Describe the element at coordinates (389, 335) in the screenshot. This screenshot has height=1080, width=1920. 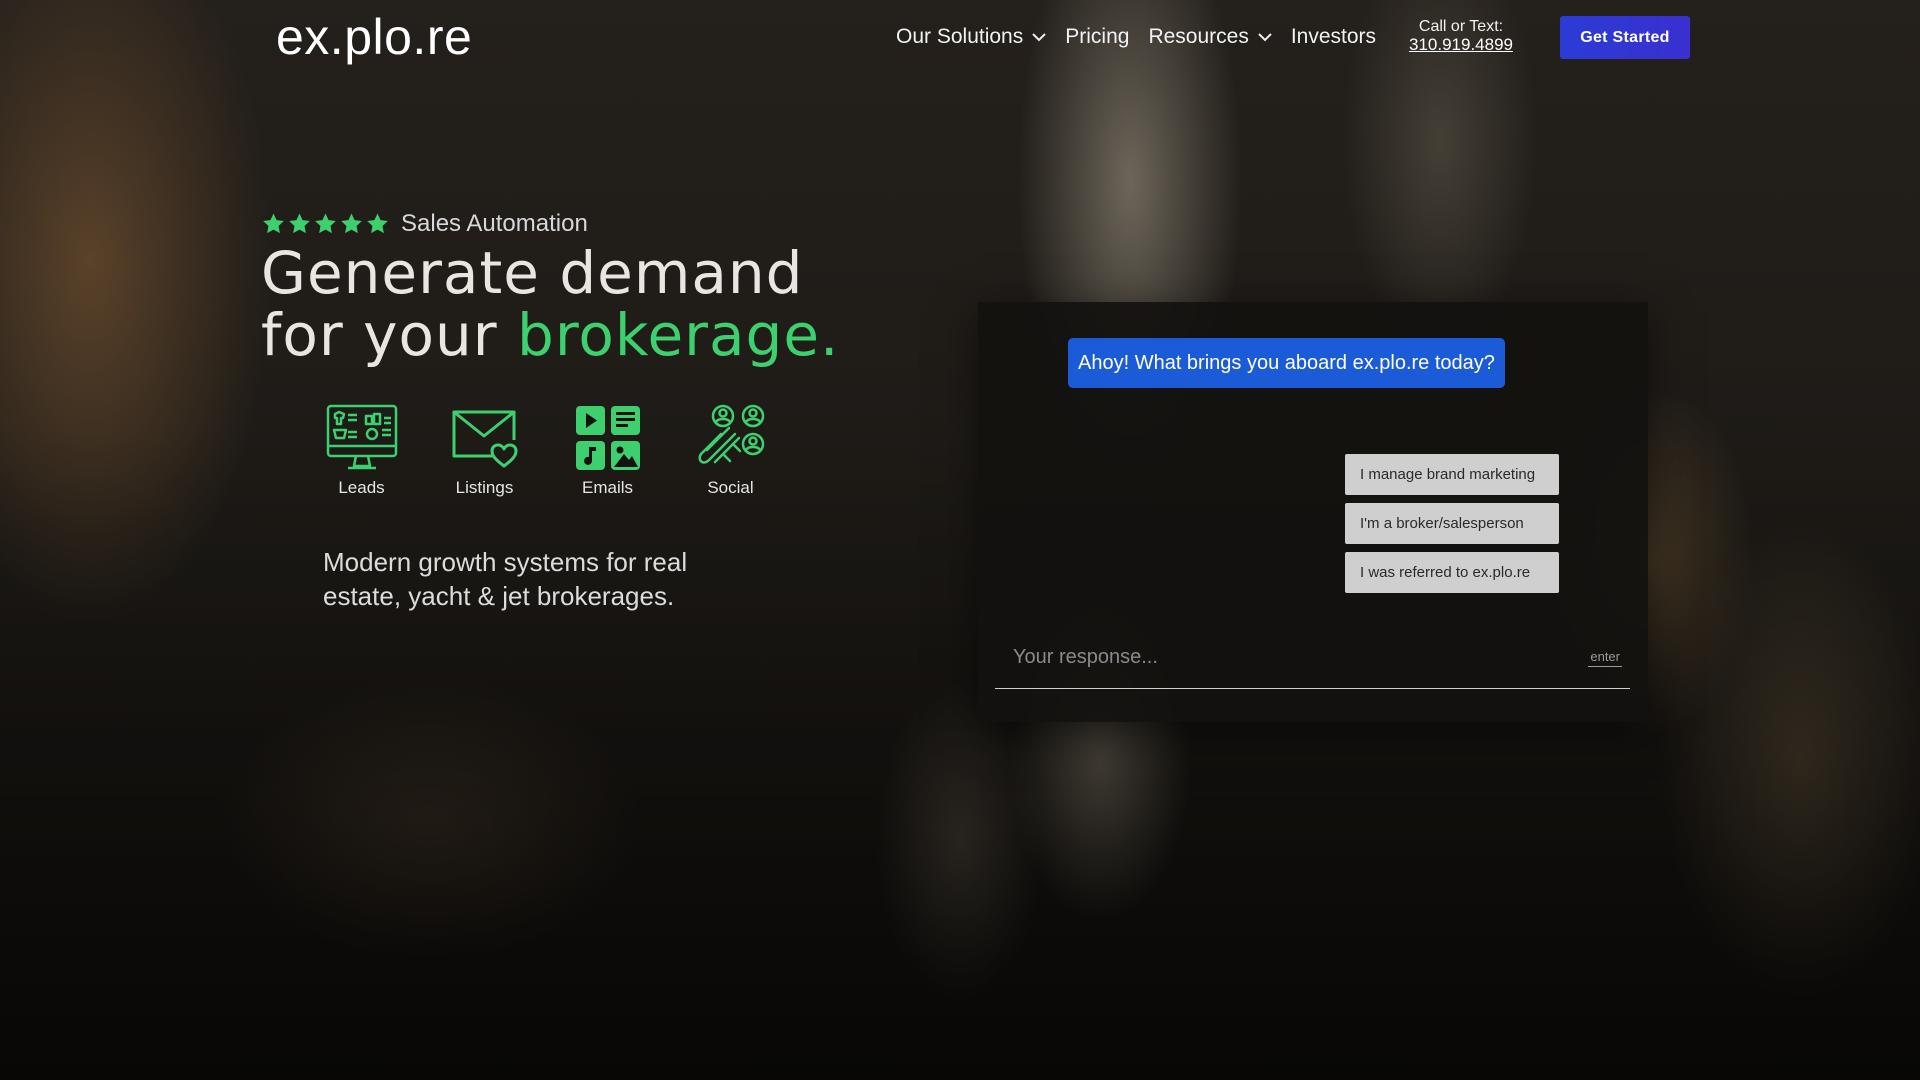
I see `headline-line-2-prefix: for your` at that location.